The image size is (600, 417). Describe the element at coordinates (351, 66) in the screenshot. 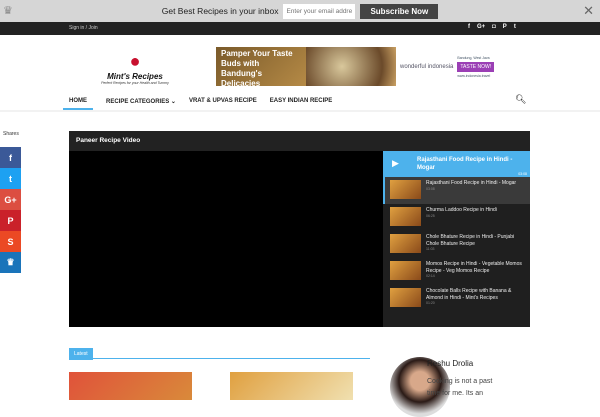

I see `ad-image` at that location.